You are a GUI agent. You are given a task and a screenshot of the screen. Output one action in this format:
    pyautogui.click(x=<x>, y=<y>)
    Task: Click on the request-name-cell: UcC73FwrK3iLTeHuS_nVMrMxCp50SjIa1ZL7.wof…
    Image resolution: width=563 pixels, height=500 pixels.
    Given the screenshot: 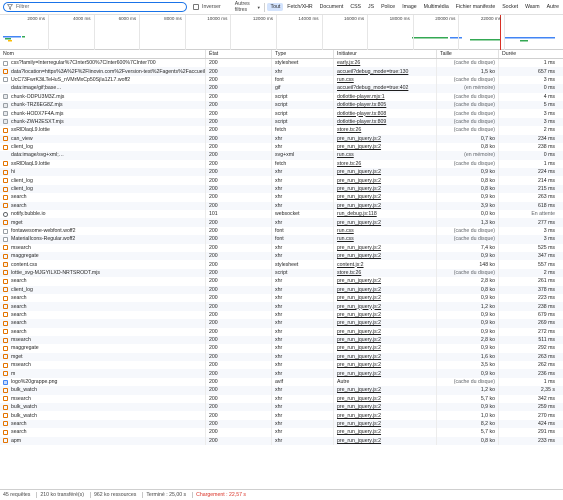 What is the action you would take?
    pyautogui.click(x=102, y=80)
    